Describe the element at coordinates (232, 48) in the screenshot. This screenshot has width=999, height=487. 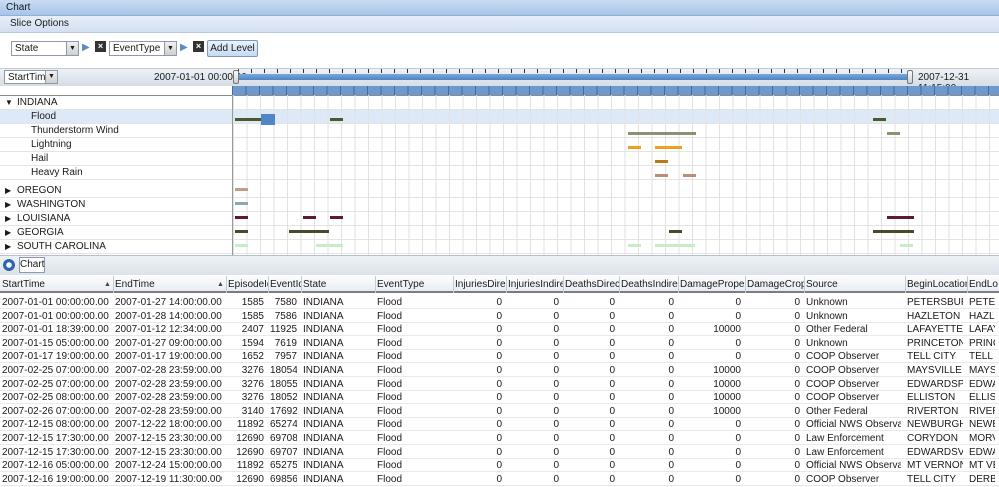
I see `add-level-button: Add Level` at that location.